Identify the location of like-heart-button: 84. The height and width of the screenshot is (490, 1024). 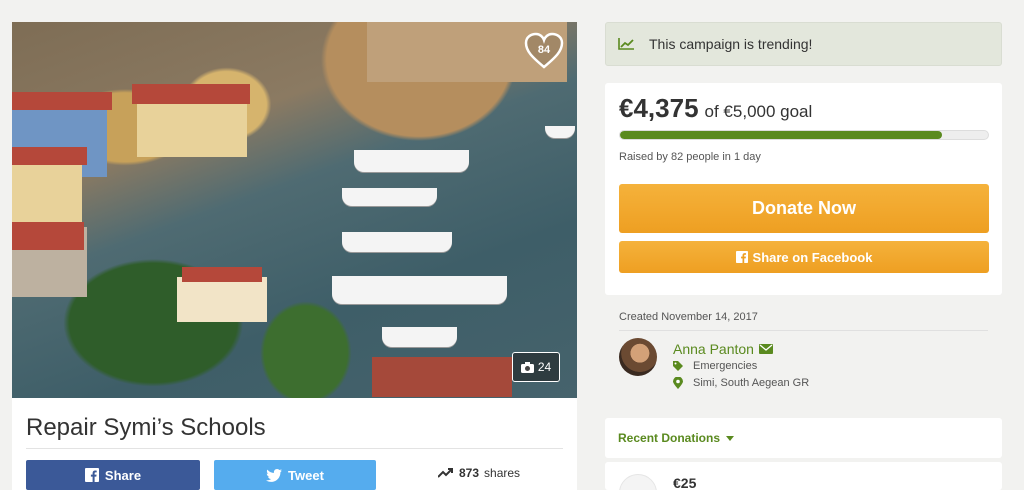
(544, 51).